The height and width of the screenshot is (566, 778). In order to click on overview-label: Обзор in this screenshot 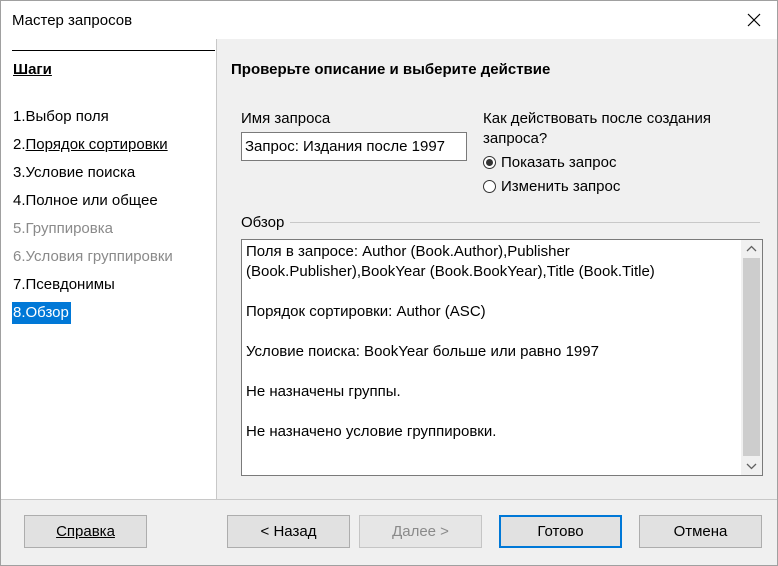, I will do `click(263, 222)`.